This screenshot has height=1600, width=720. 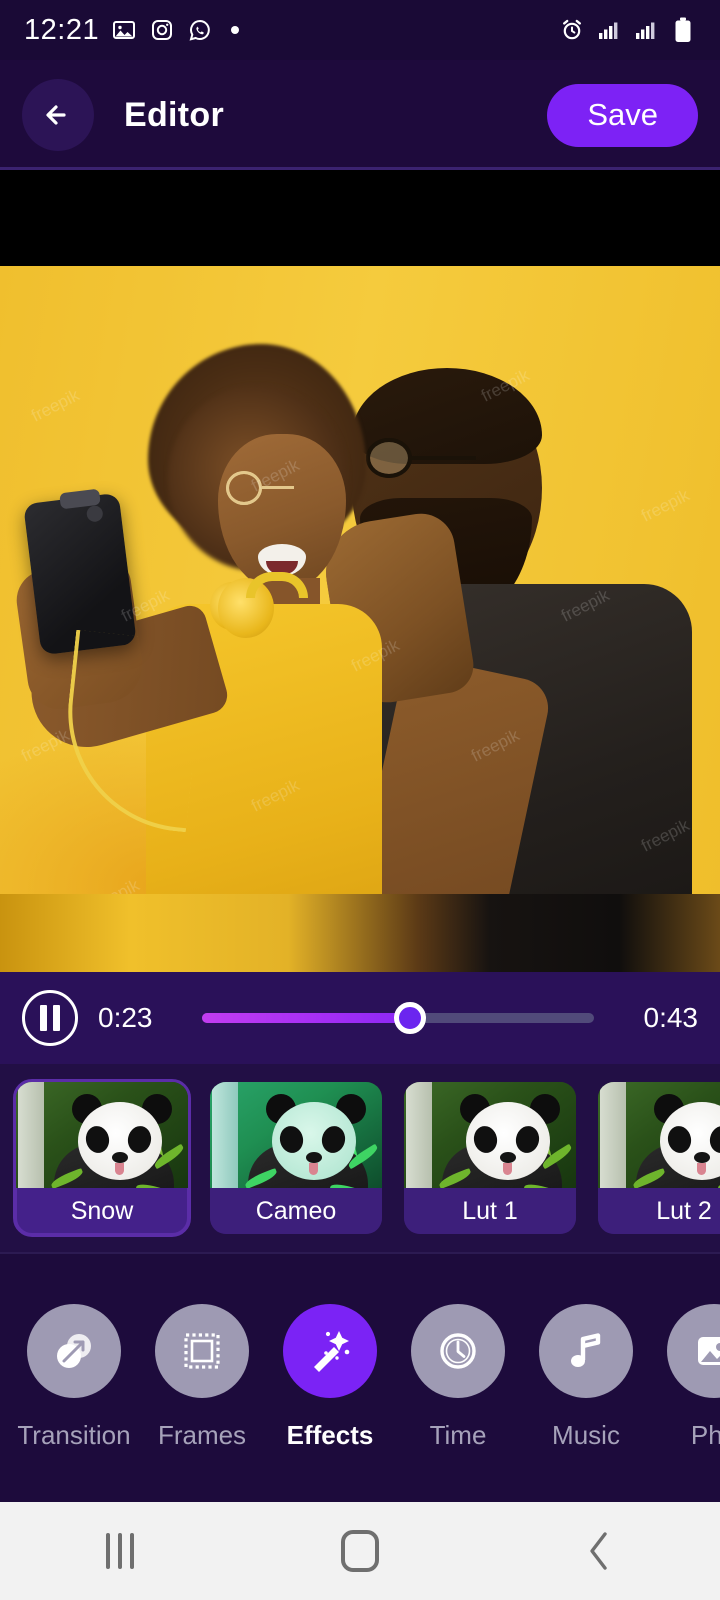 I want to click on progress-slider, so click(x=398, y=1018).